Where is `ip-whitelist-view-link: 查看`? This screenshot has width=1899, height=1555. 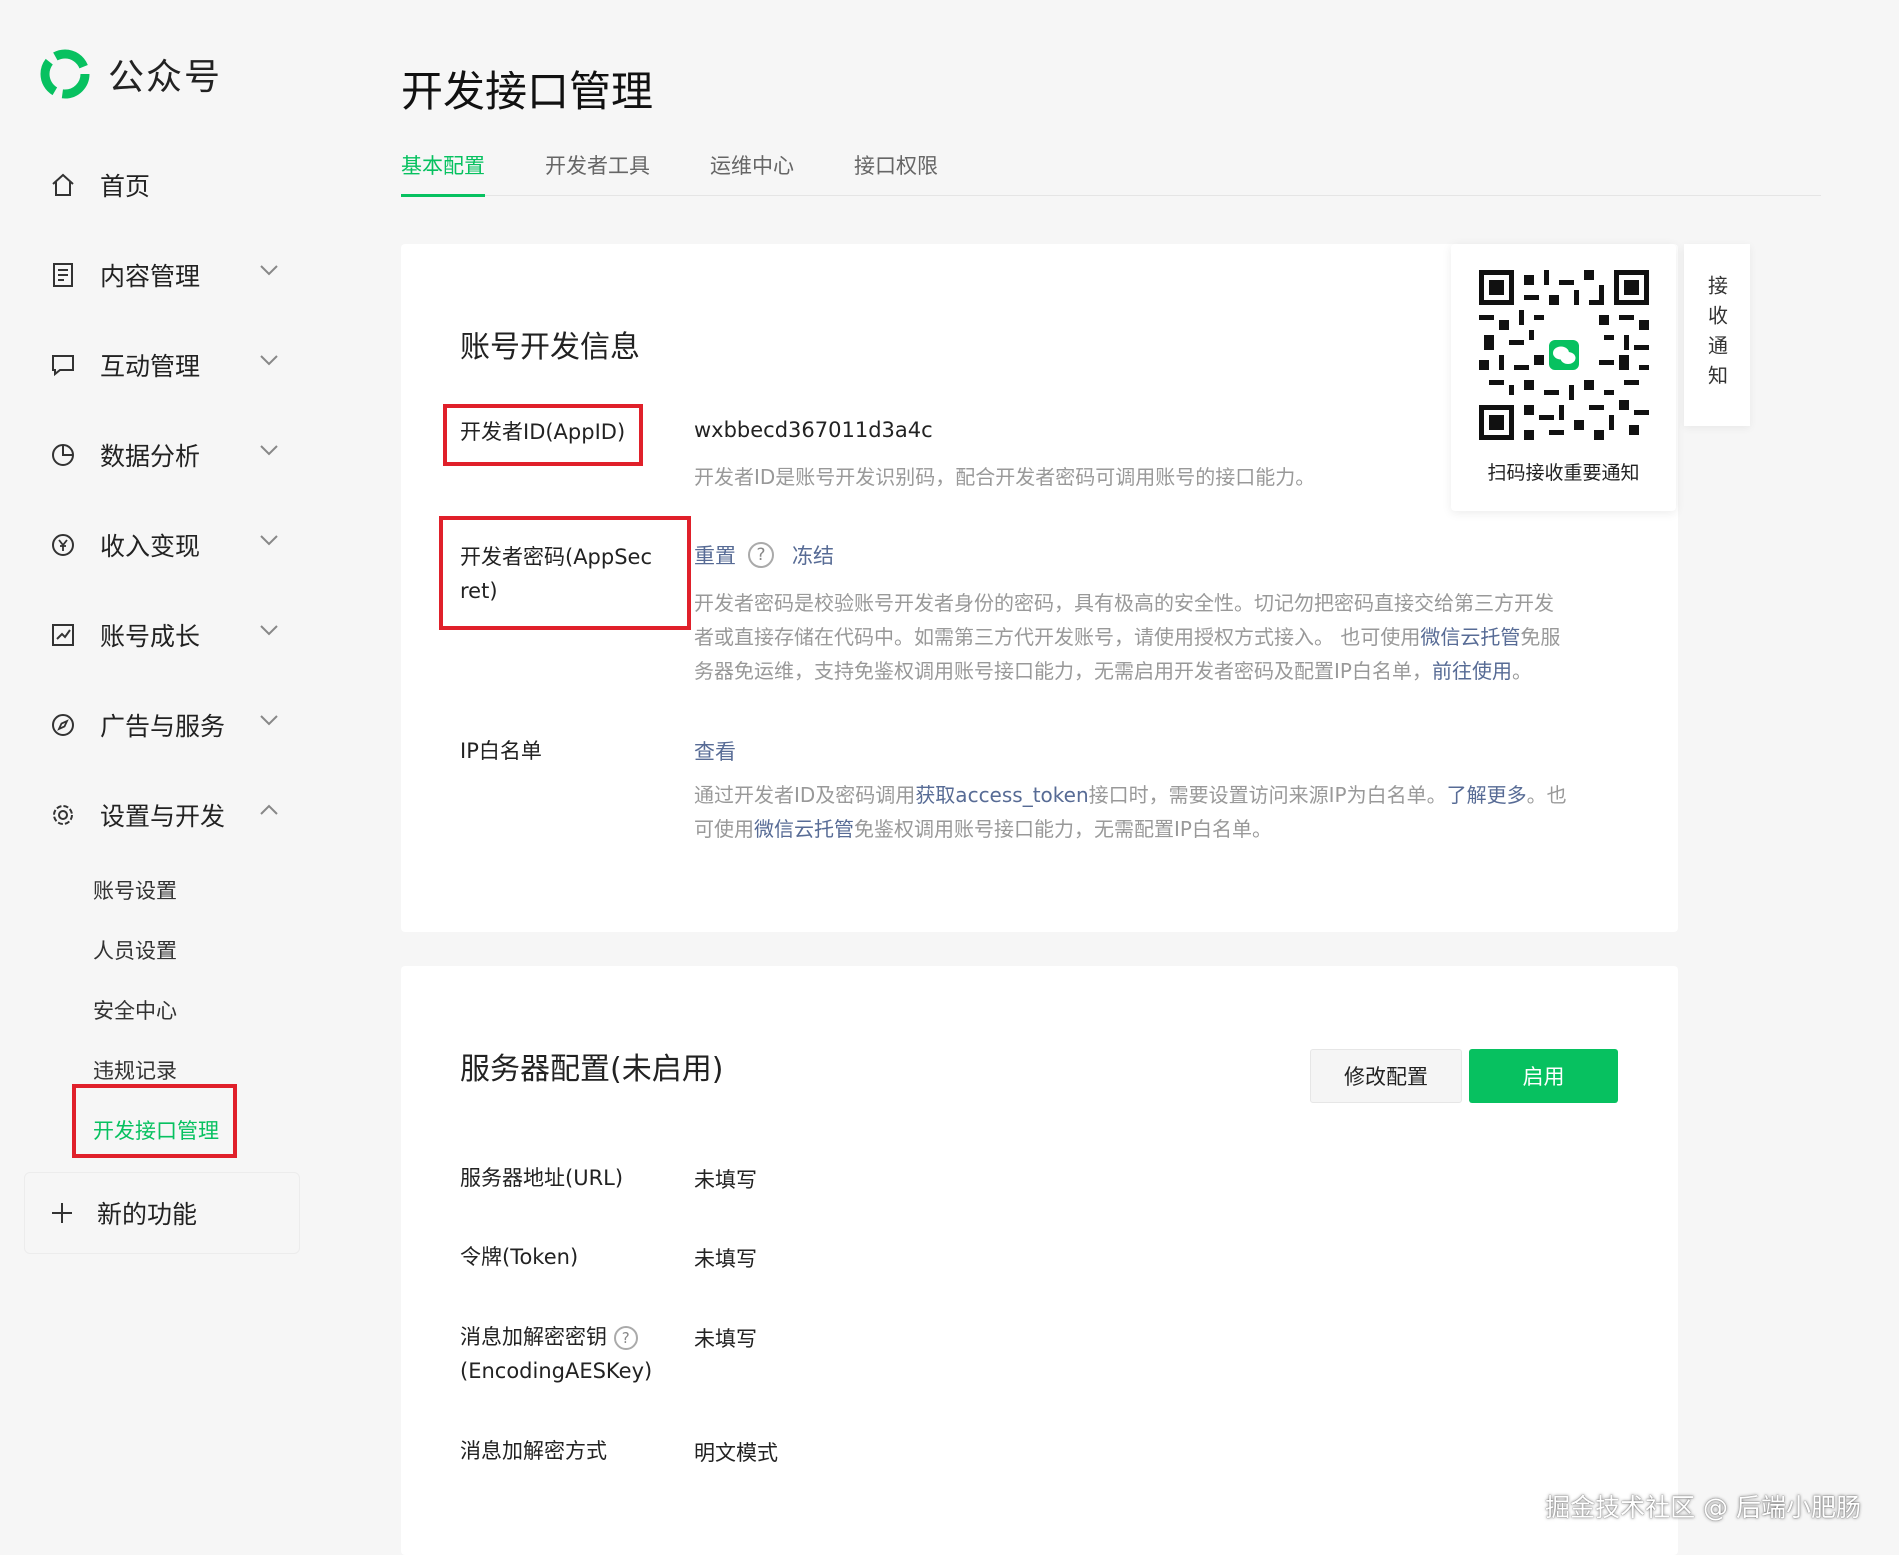 ip-whitelist-view-link: 查看 is located at coordinates (715, 751).